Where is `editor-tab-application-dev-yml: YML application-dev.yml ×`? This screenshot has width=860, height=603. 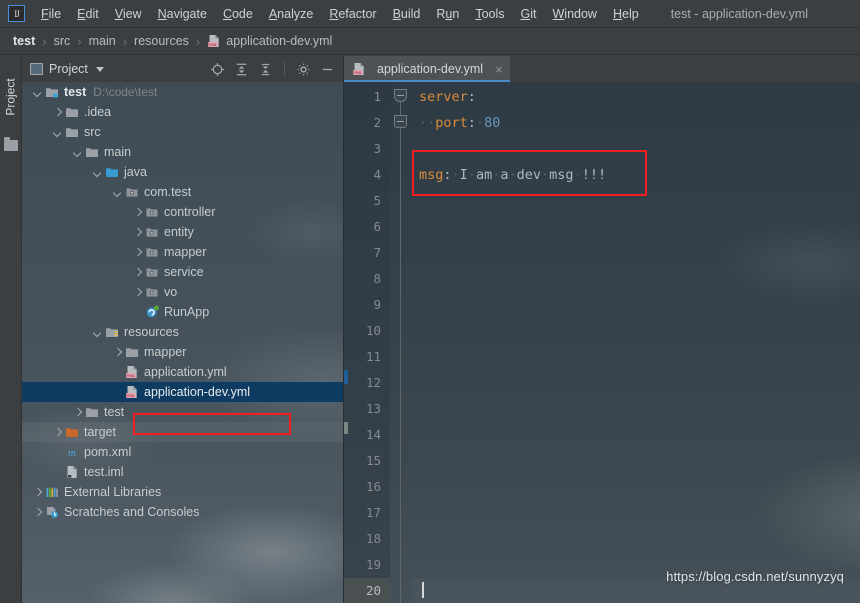 editor-tab-application-dev-yml: YML application-dev.yml × is located at coordinates (427, 69).